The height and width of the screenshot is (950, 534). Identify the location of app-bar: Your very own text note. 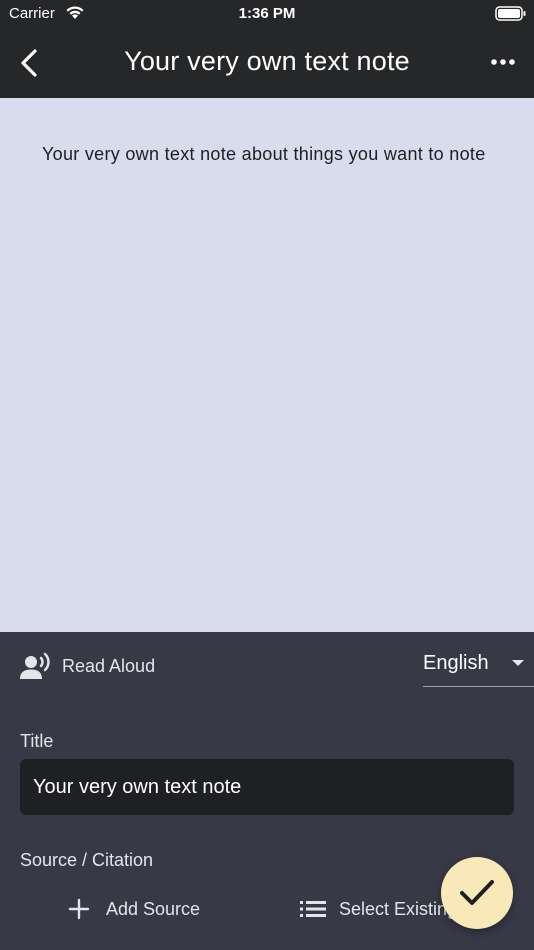
(267, 63).